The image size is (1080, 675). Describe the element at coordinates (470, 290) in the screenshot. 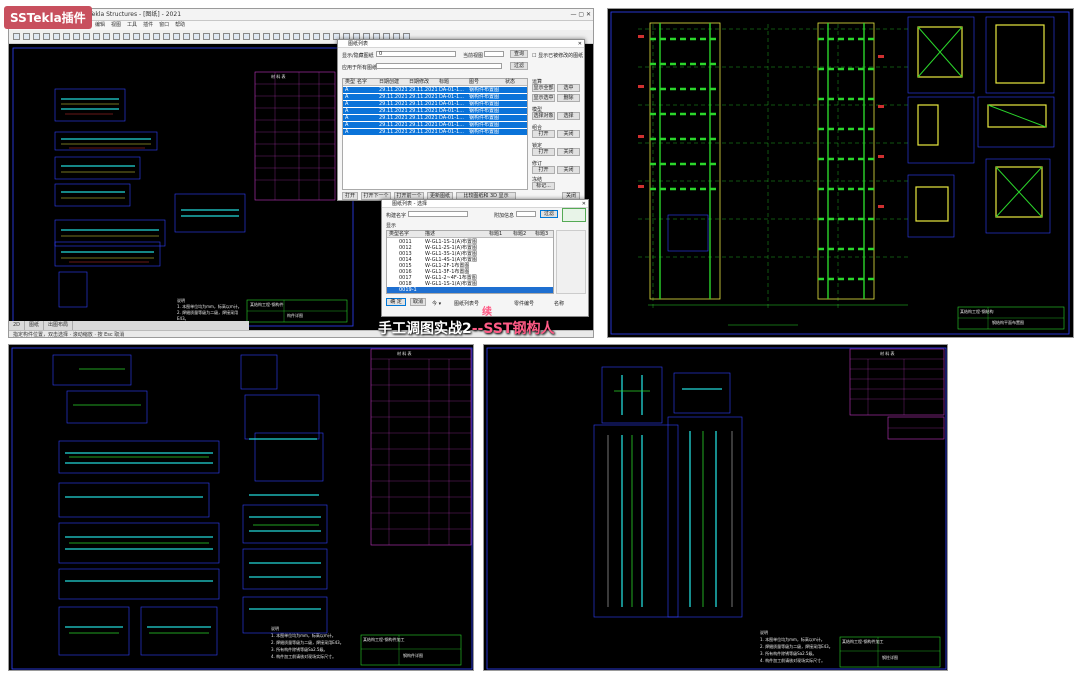

I see `table-row: 0019-1` at that location.